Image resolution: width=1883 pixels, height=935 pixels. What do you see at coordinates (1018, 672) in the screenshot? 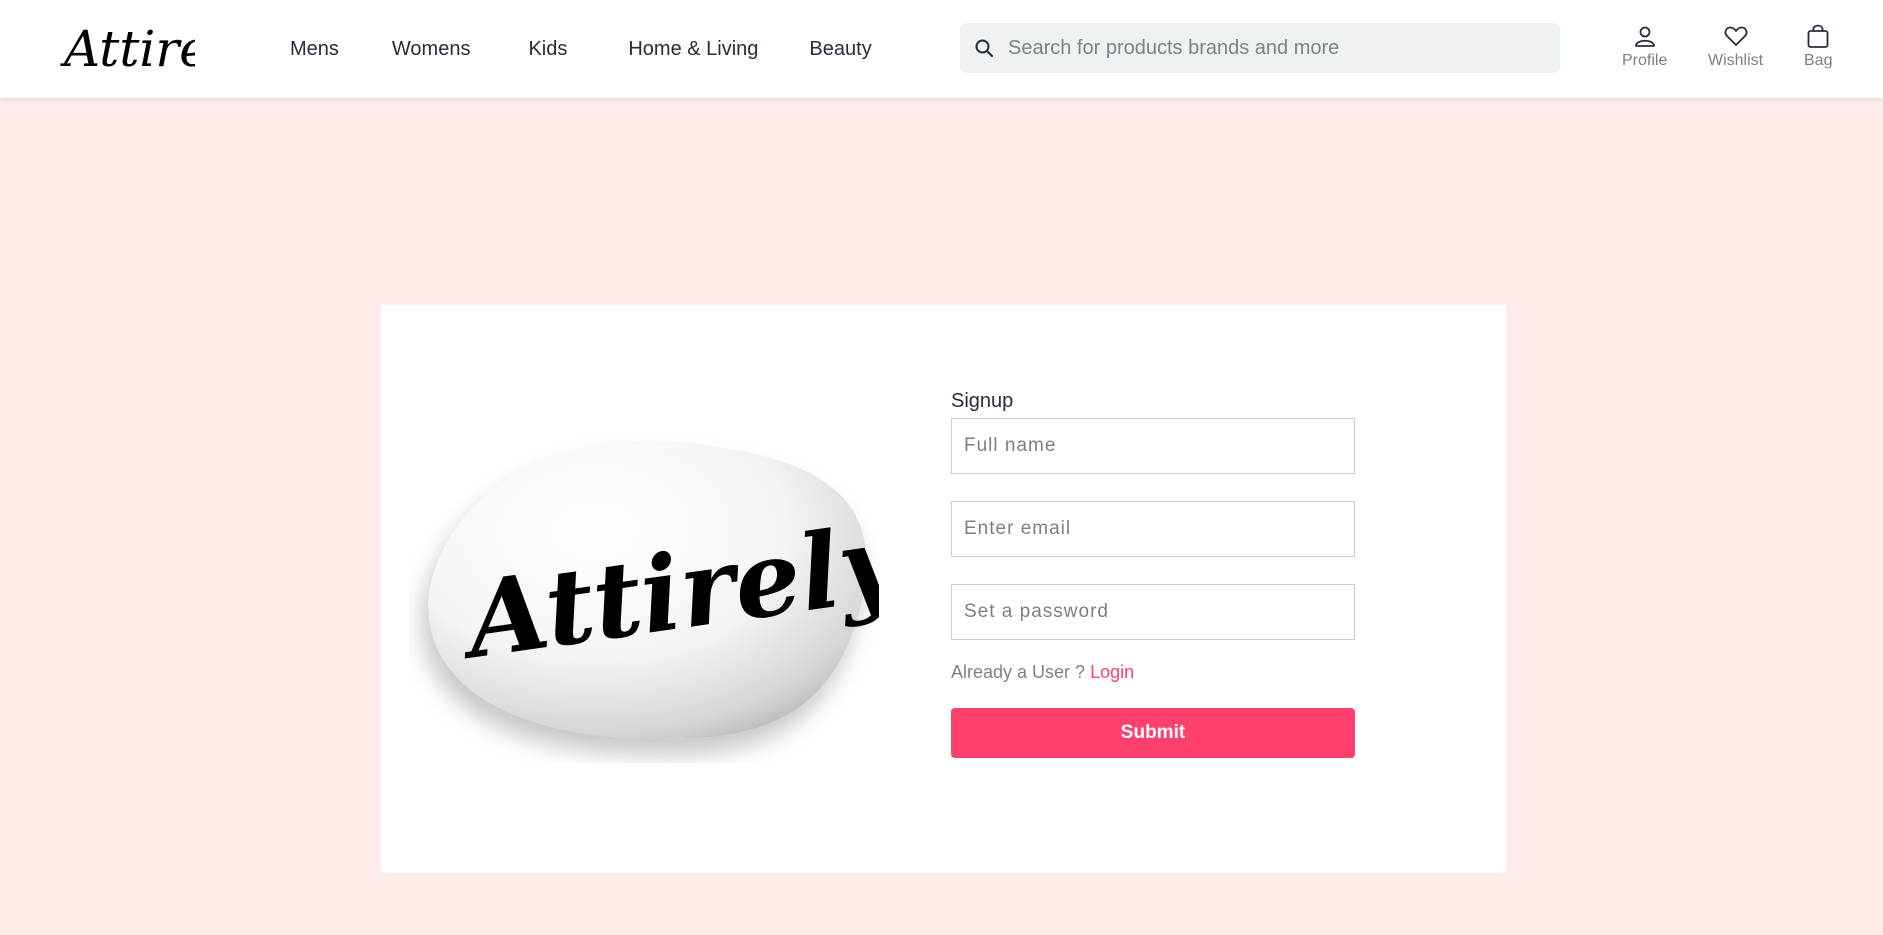
I see `already-user-text: Already a User ?` at bounding box center [1018, 672].